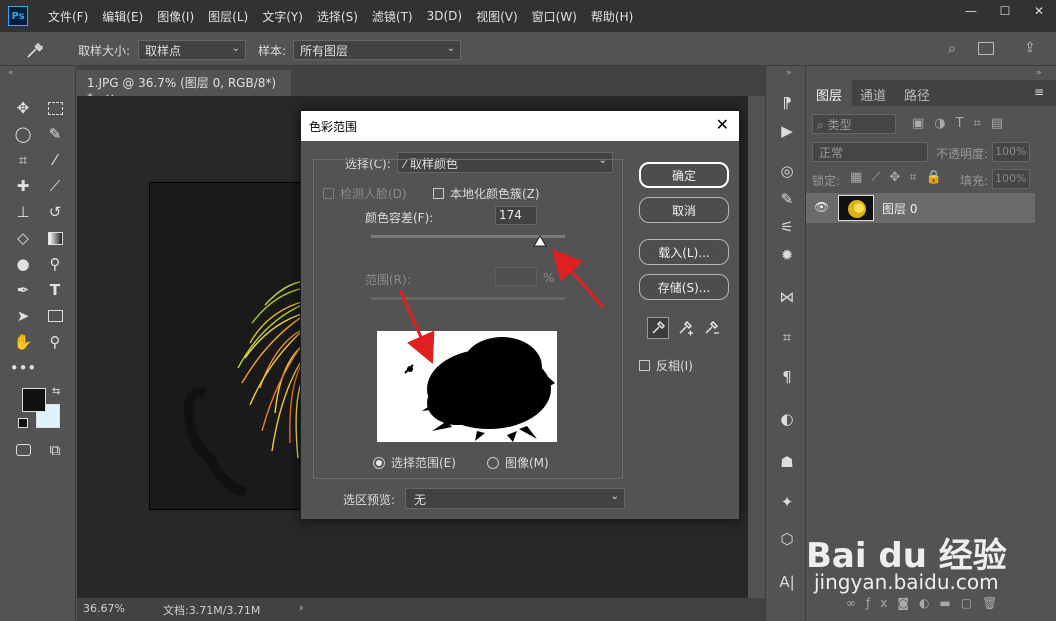  What do you see at coordinates (787, 419) in the screenshot?
I see `styles-panel-icon: ◐` at bounding box center [787, 419].